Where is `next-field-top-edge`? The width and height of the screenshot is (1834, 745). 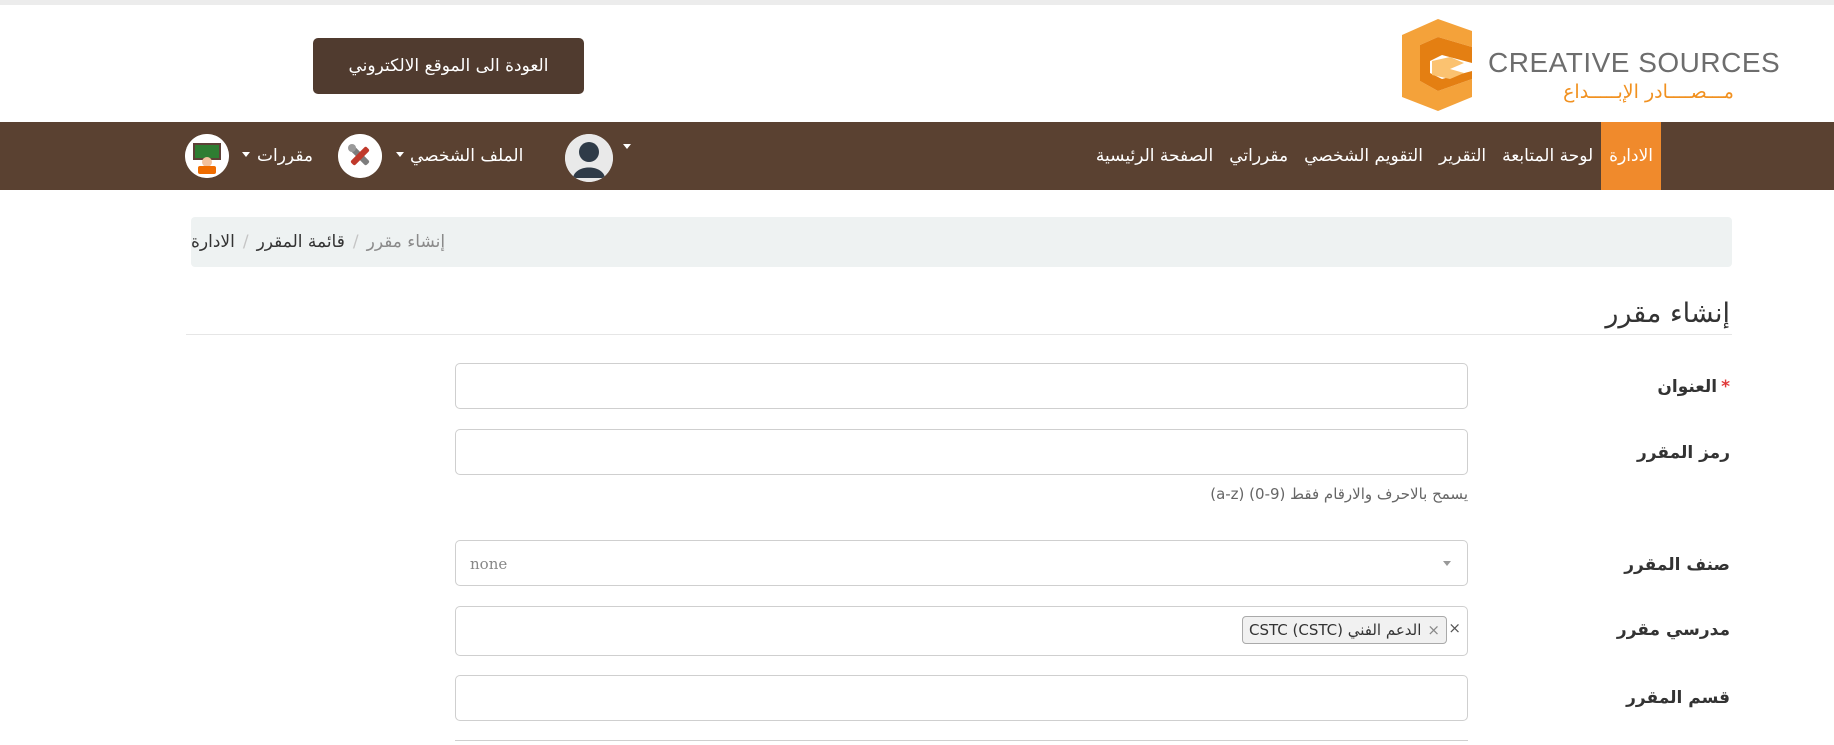 next-field-top-edge is located at coordinates (961, 742).